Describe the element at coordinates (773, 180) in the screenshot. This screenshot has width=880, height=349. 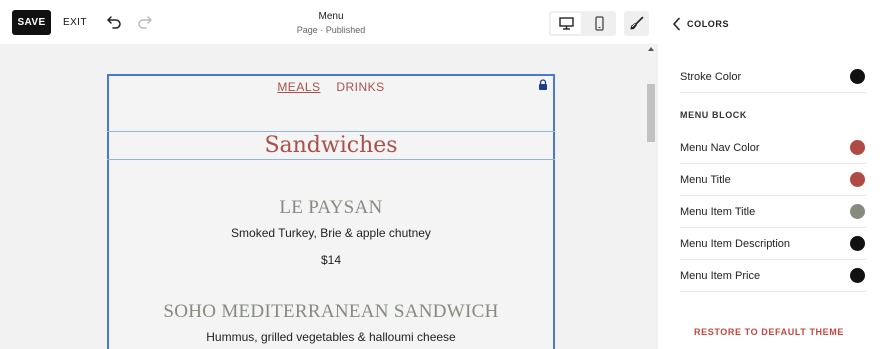
I see `color-row-menu-title: Menu Title` at that location.